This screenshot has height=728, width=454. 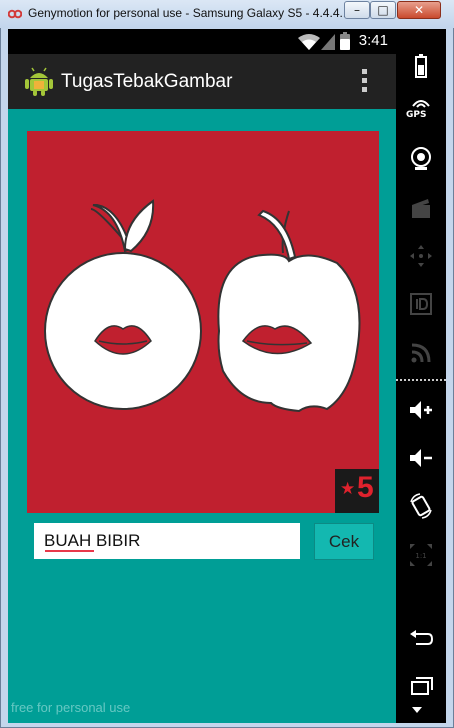 What do you see at coordinates (69, 551) in the screenshot?
I see `spellcheck-underline` at bounding box center [69, 551].